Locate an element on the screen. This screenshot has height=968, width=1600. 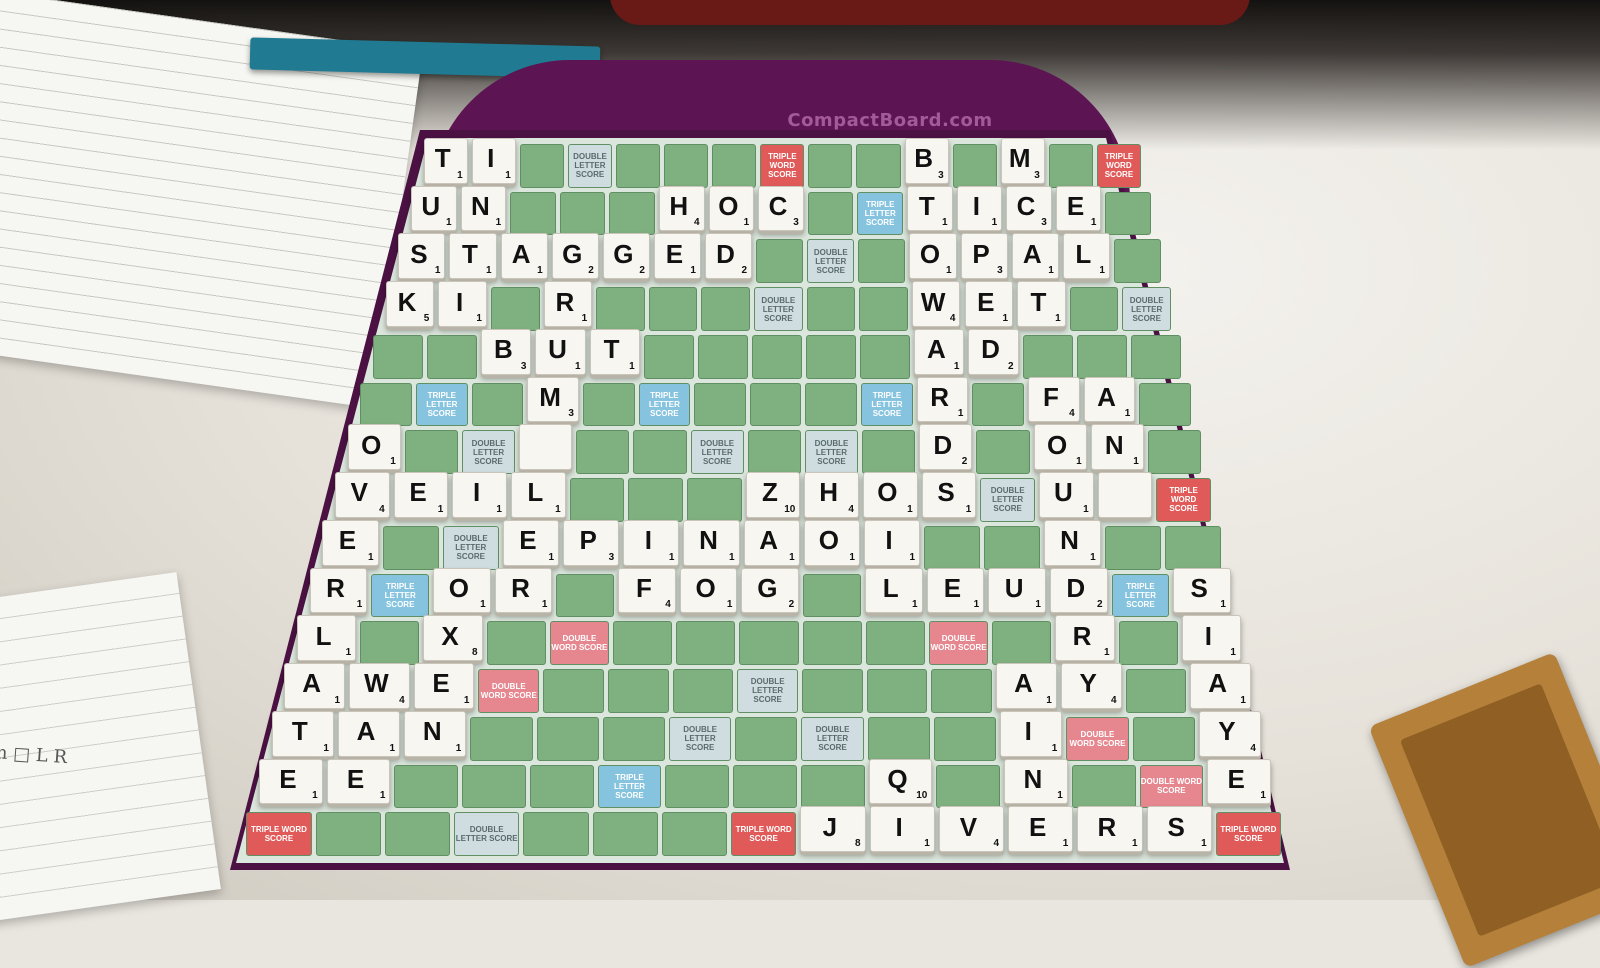
letter-tile: L1 is located at coordinates (538, 495).